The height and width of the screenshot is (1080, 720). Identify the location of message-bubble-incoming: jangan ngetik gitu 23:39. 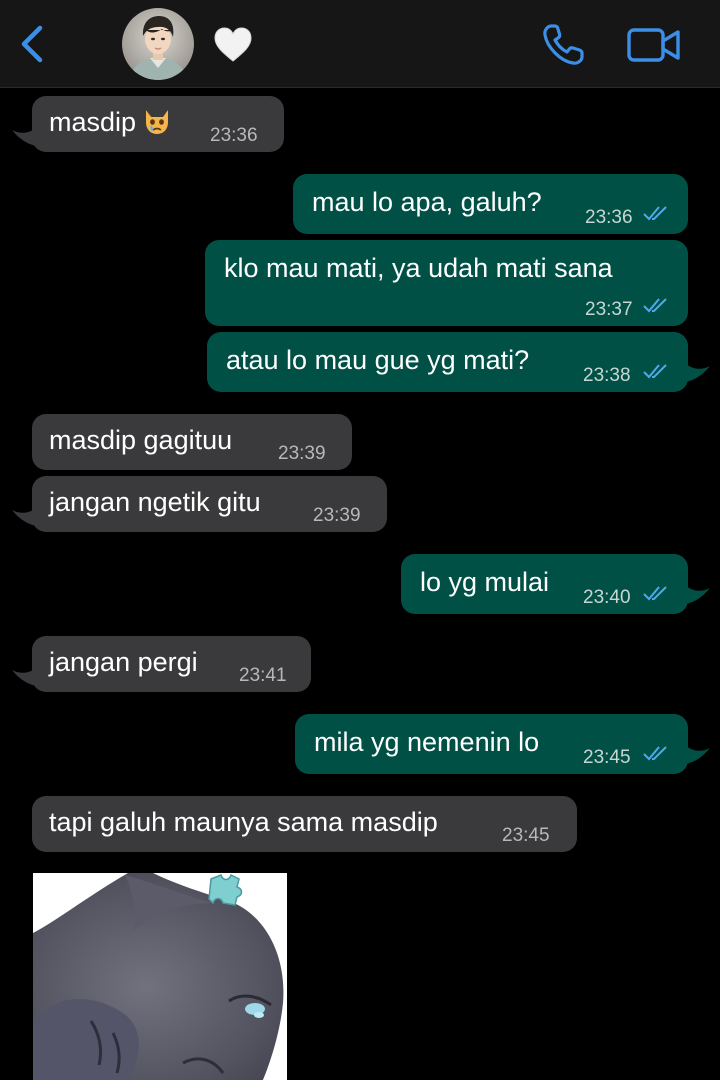
(209, 504).